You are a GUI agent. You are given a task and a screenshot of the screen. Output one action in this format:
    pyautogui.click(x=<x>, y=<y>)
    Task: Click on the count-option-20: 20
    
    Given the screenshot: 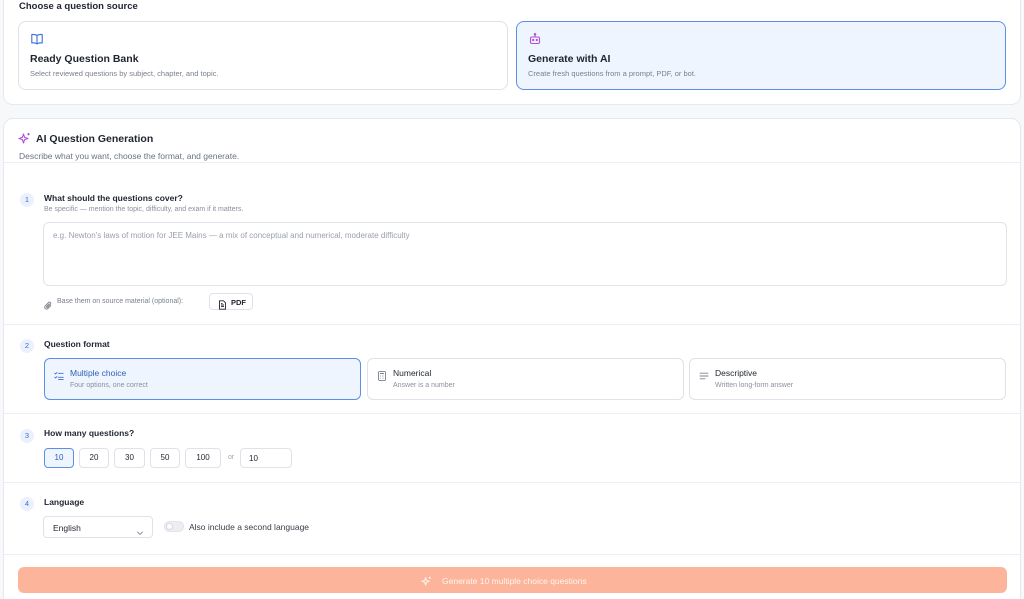 What is the action you would take?
    pyautogui.click(x=94, y=458)
    